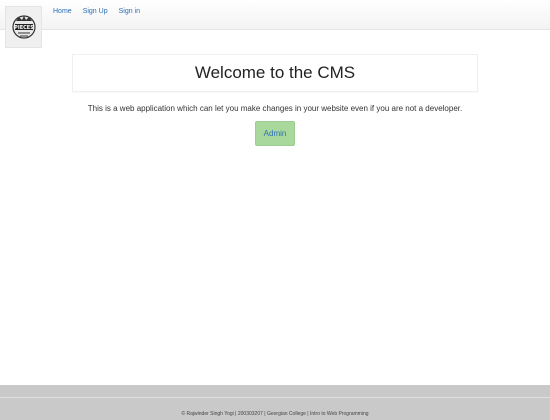 This screenshot has width=550, height=420. Describe the element at coordinates (95, 12) in the screenshot. I see `nav-link-sign-up: Sign Up` at that location.